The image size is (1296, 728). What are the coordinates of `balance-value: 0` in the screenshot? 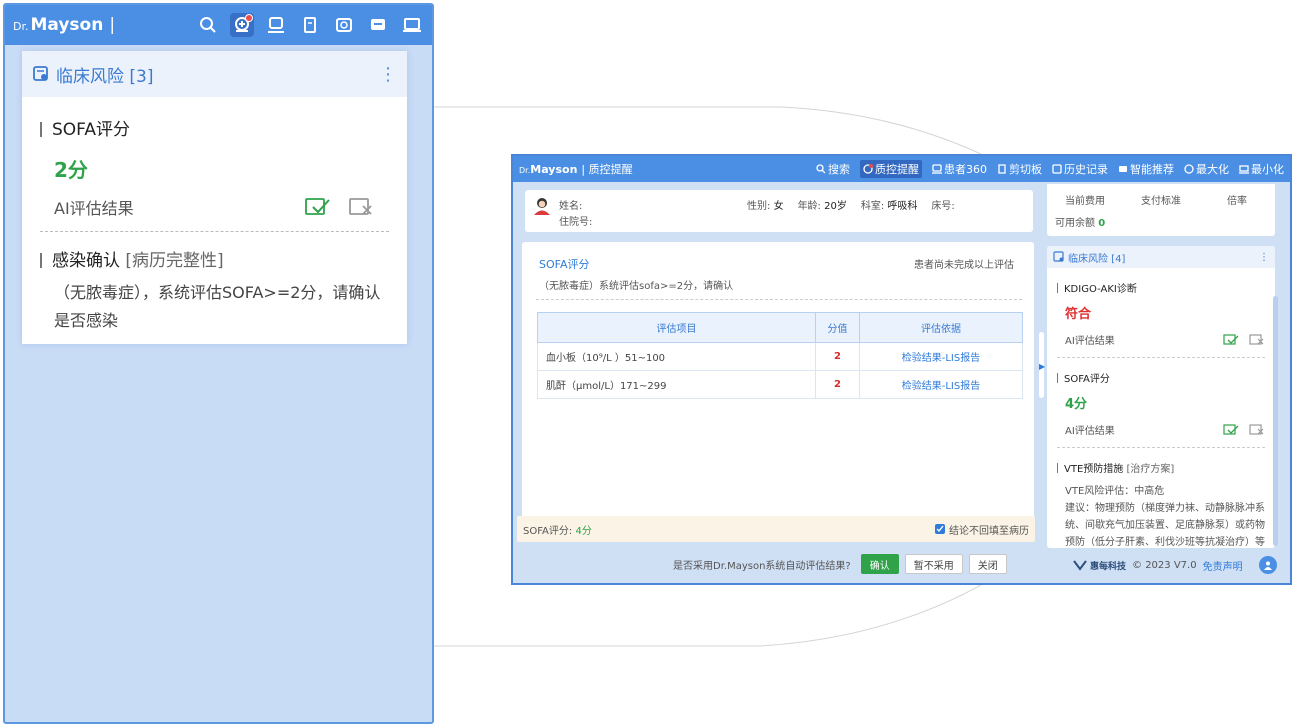 It's located at (1102, 223).